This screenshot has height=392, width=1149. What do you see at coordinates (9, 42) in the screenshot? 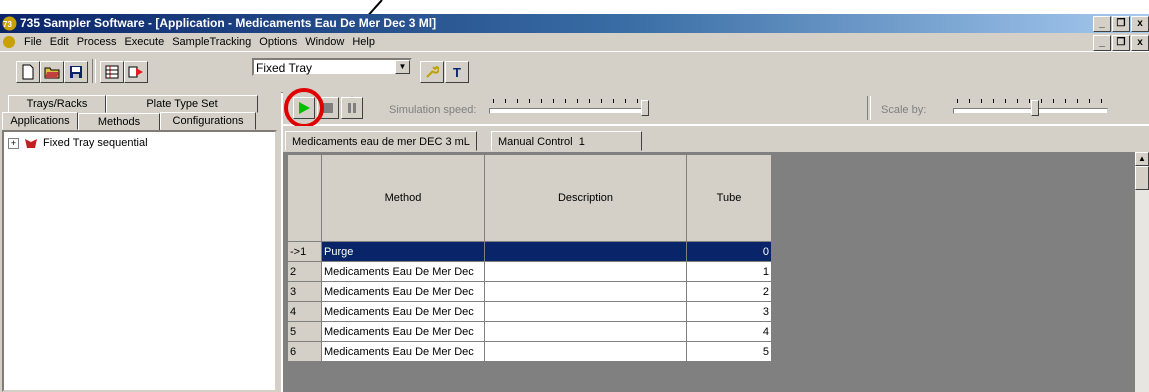
I see `document-icon` at bounding box center [9, 42].